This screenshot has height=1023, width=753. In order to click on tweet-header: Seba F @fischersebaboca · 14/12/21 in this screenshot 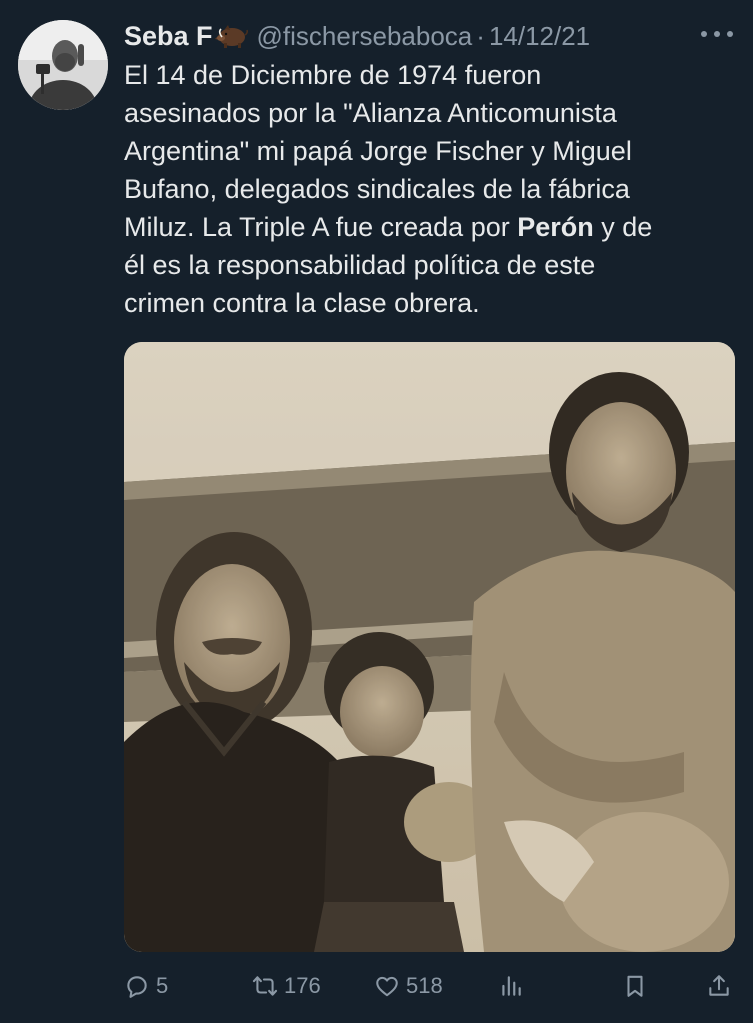, I will do `click(357, 36)`.